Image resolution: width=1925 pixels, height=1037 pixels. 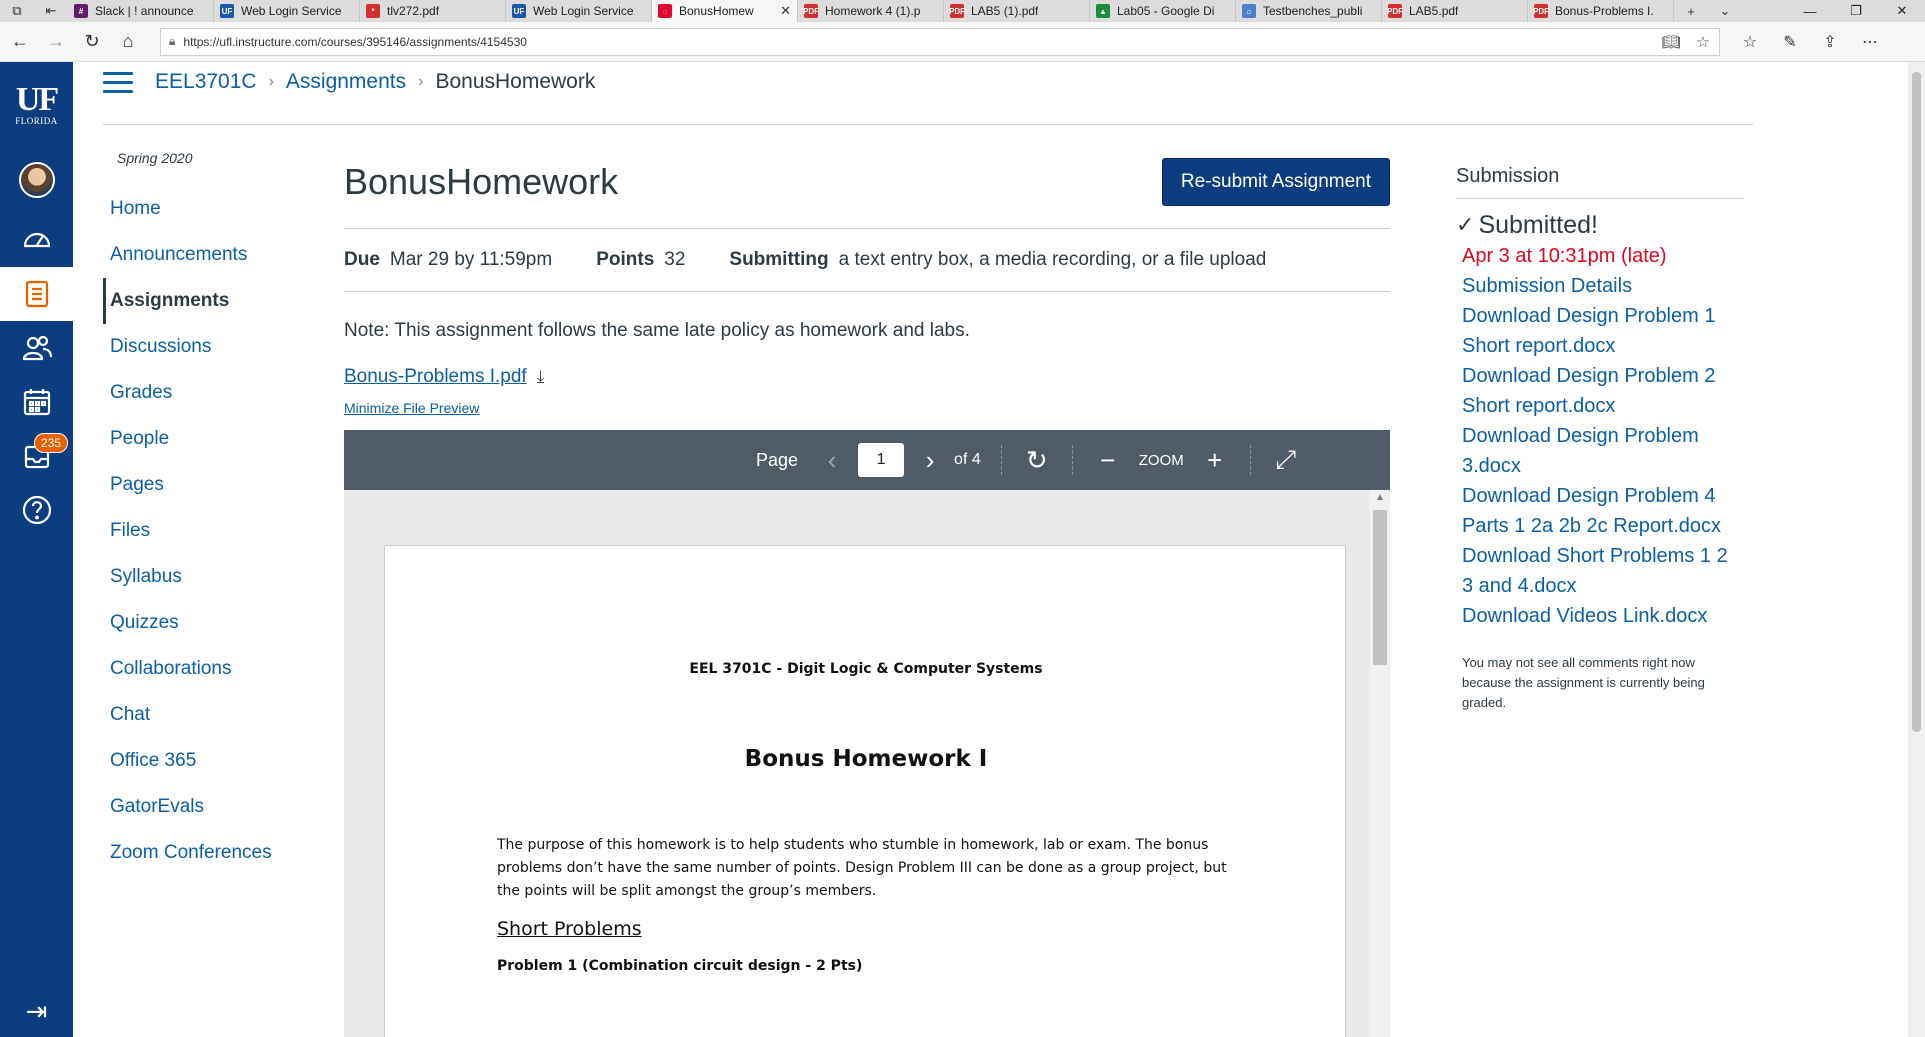 I want to click on download-submission-file-link: Download Videos Link.docx, so click(x=1603, y=616).